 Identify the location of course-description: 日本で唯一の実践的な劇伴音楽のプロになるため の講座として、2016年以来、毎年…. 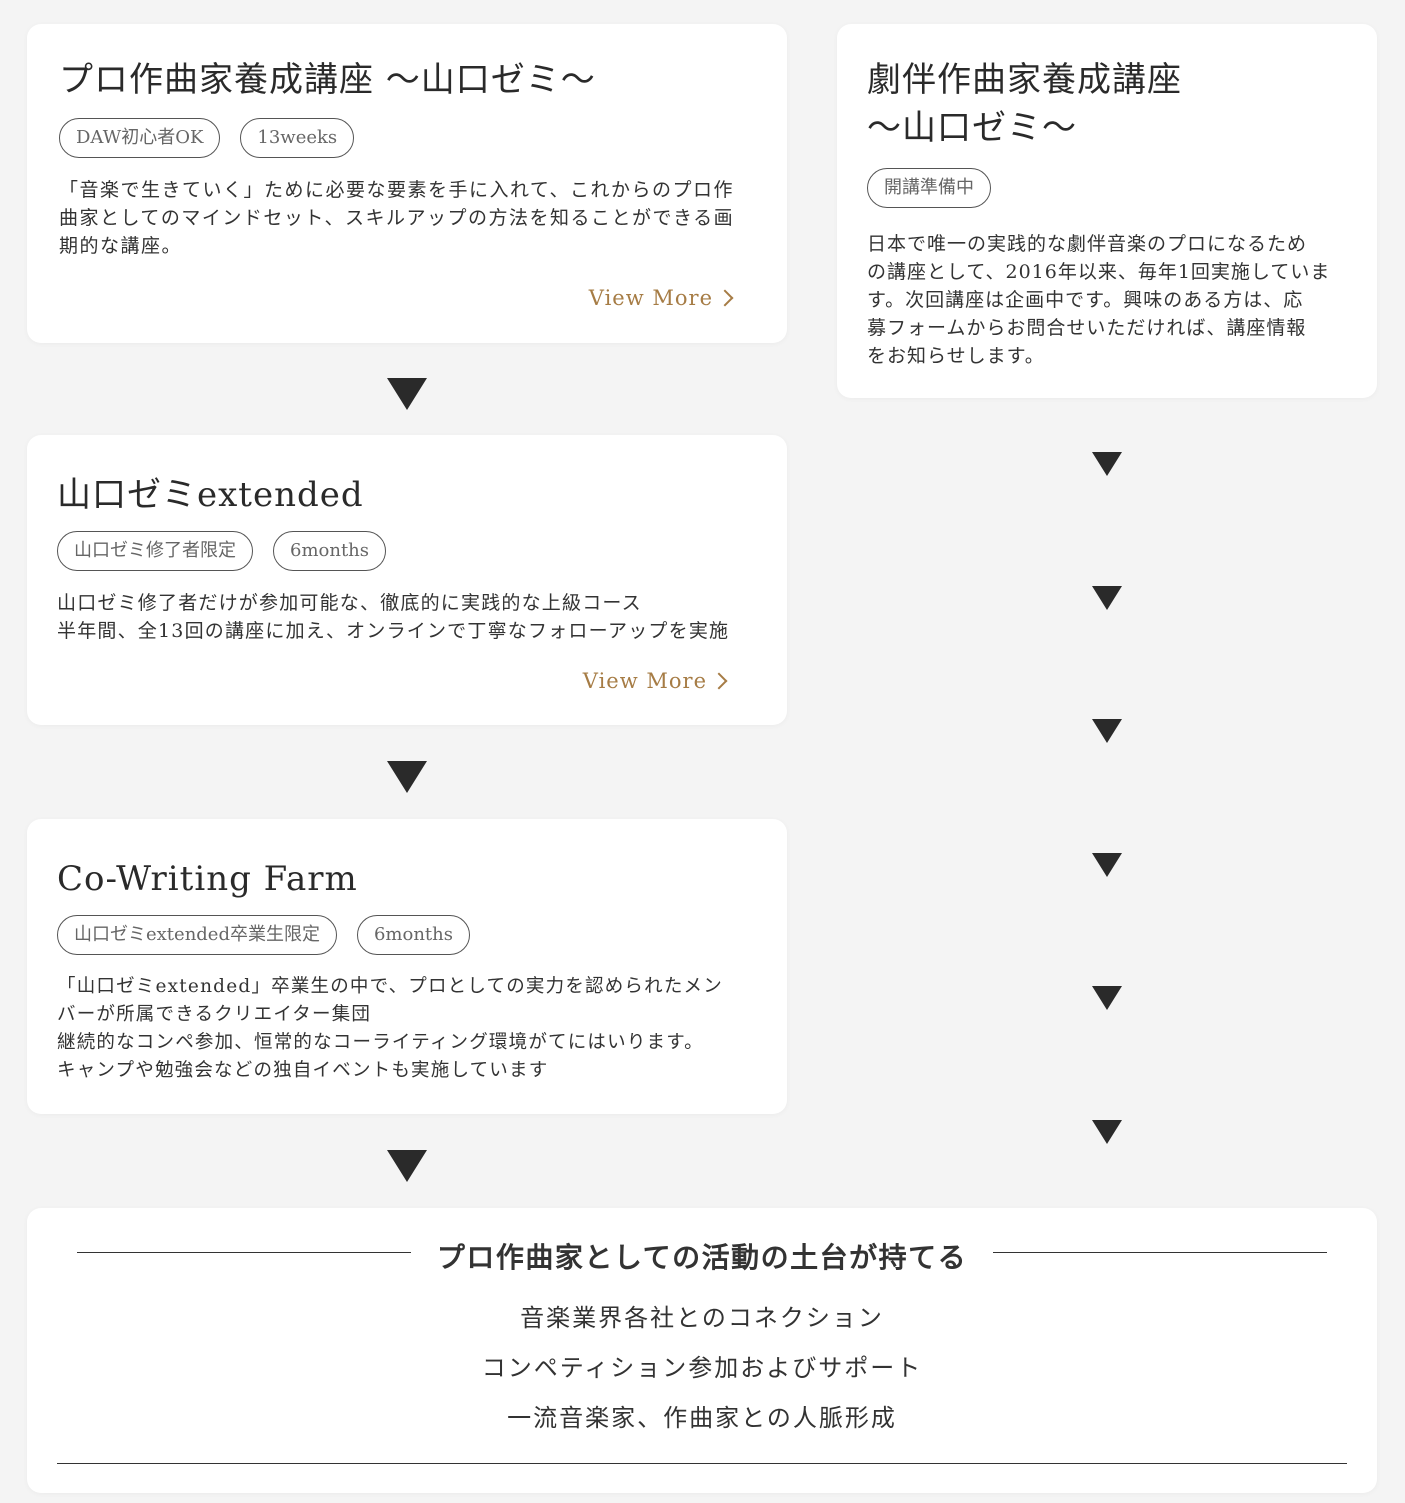
(1099, 300).